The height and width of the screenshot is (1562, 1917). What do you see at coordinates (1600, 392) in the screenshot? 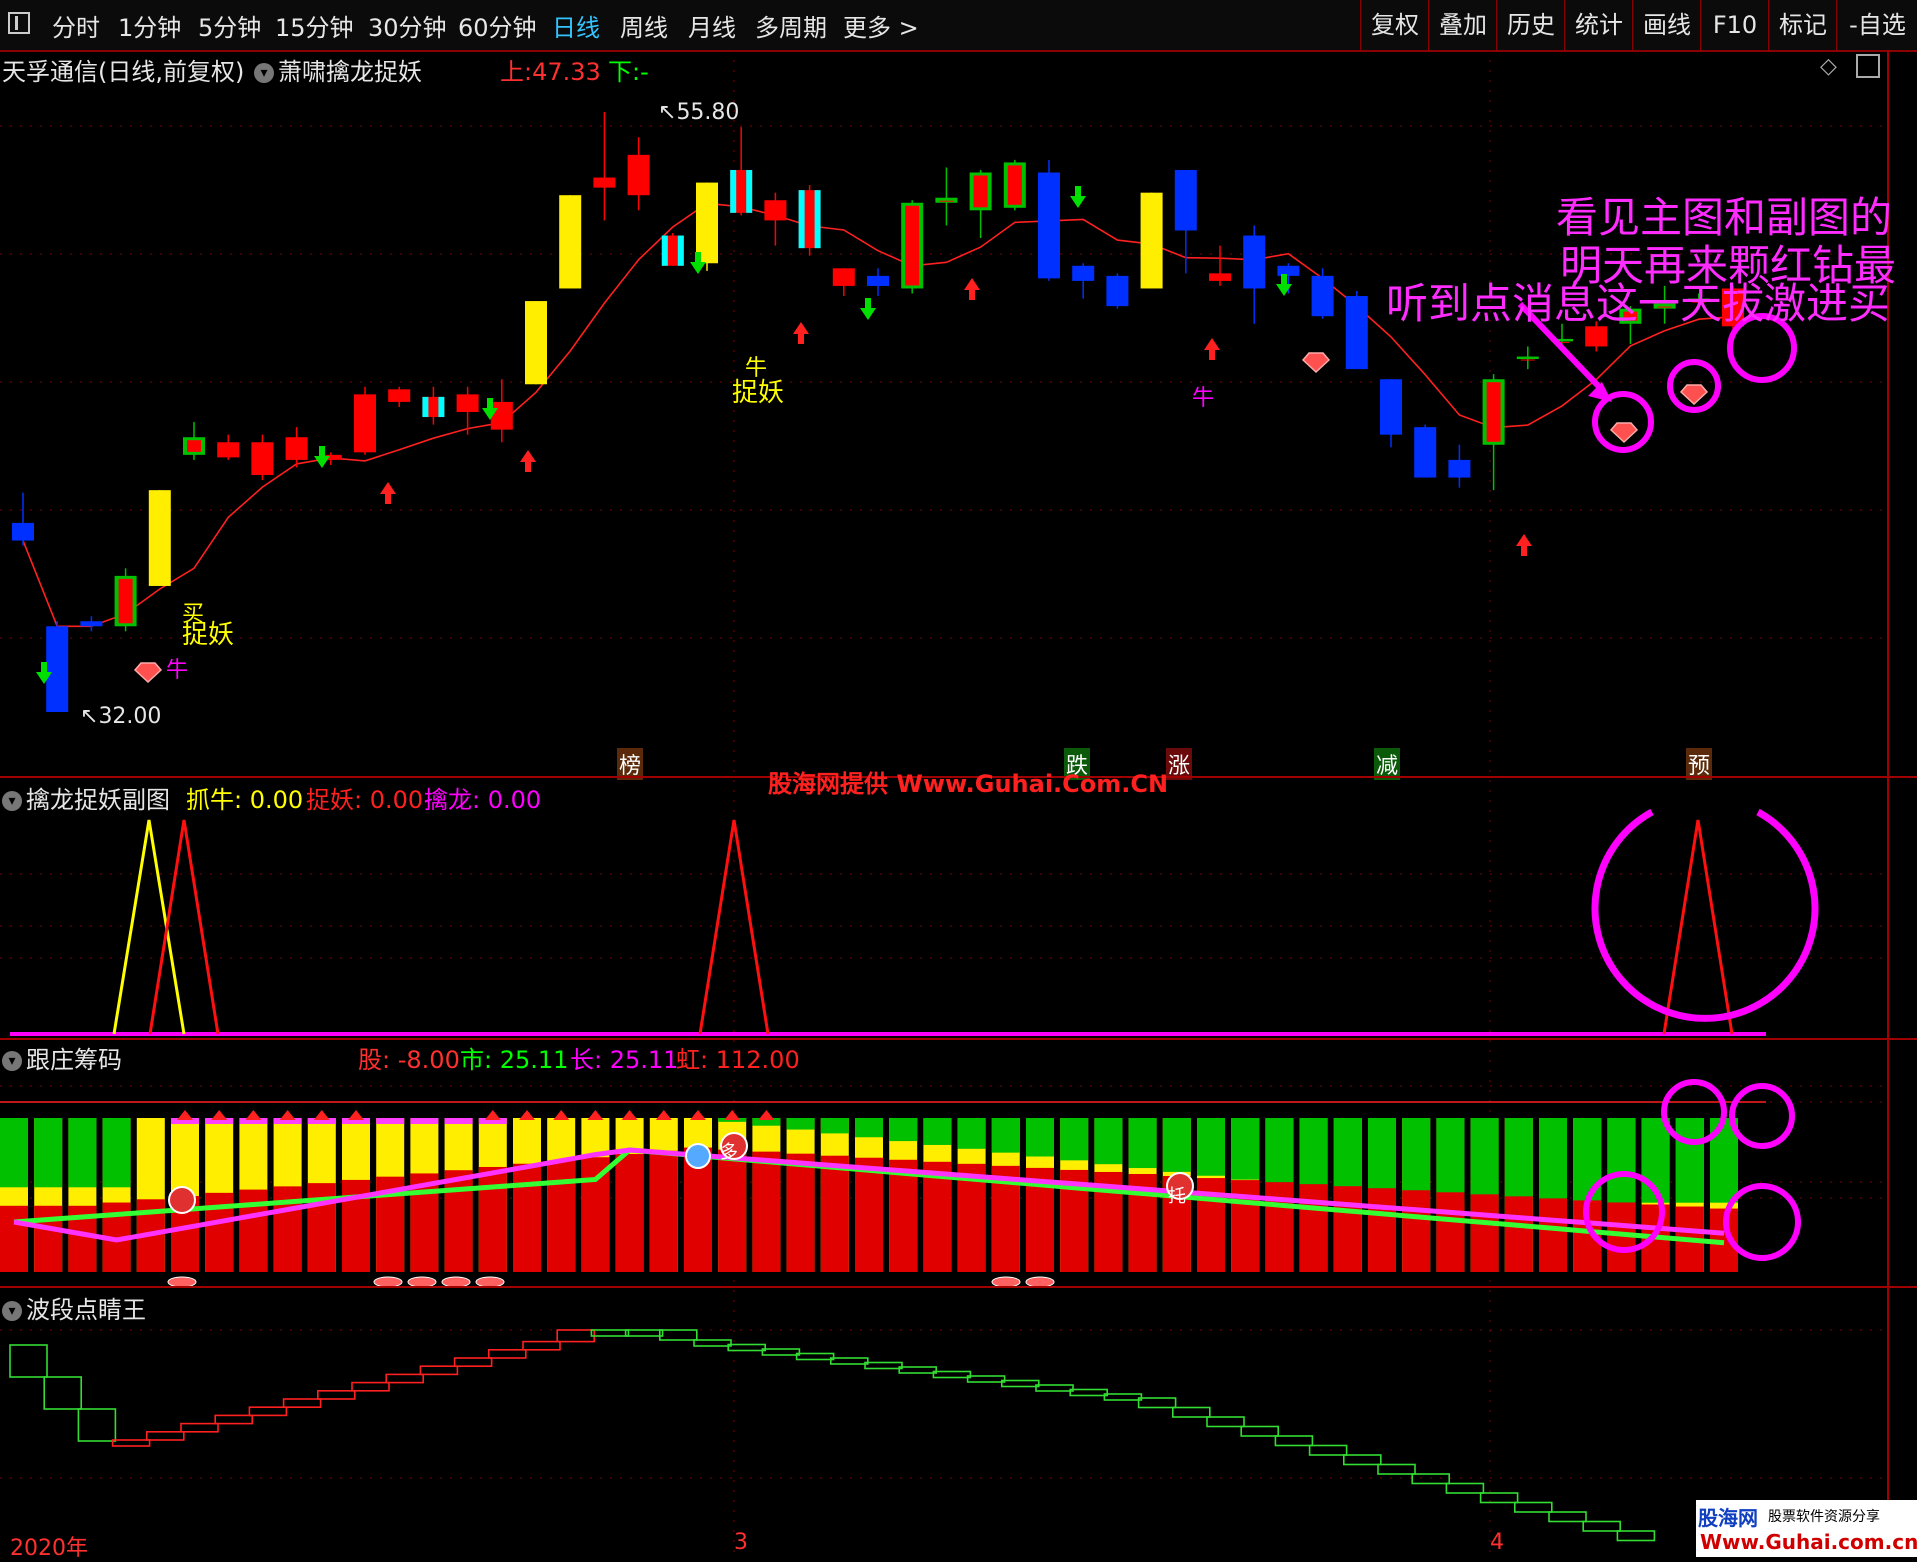
I see `pointer-arrow-head` at bounding box center [1600, 392].